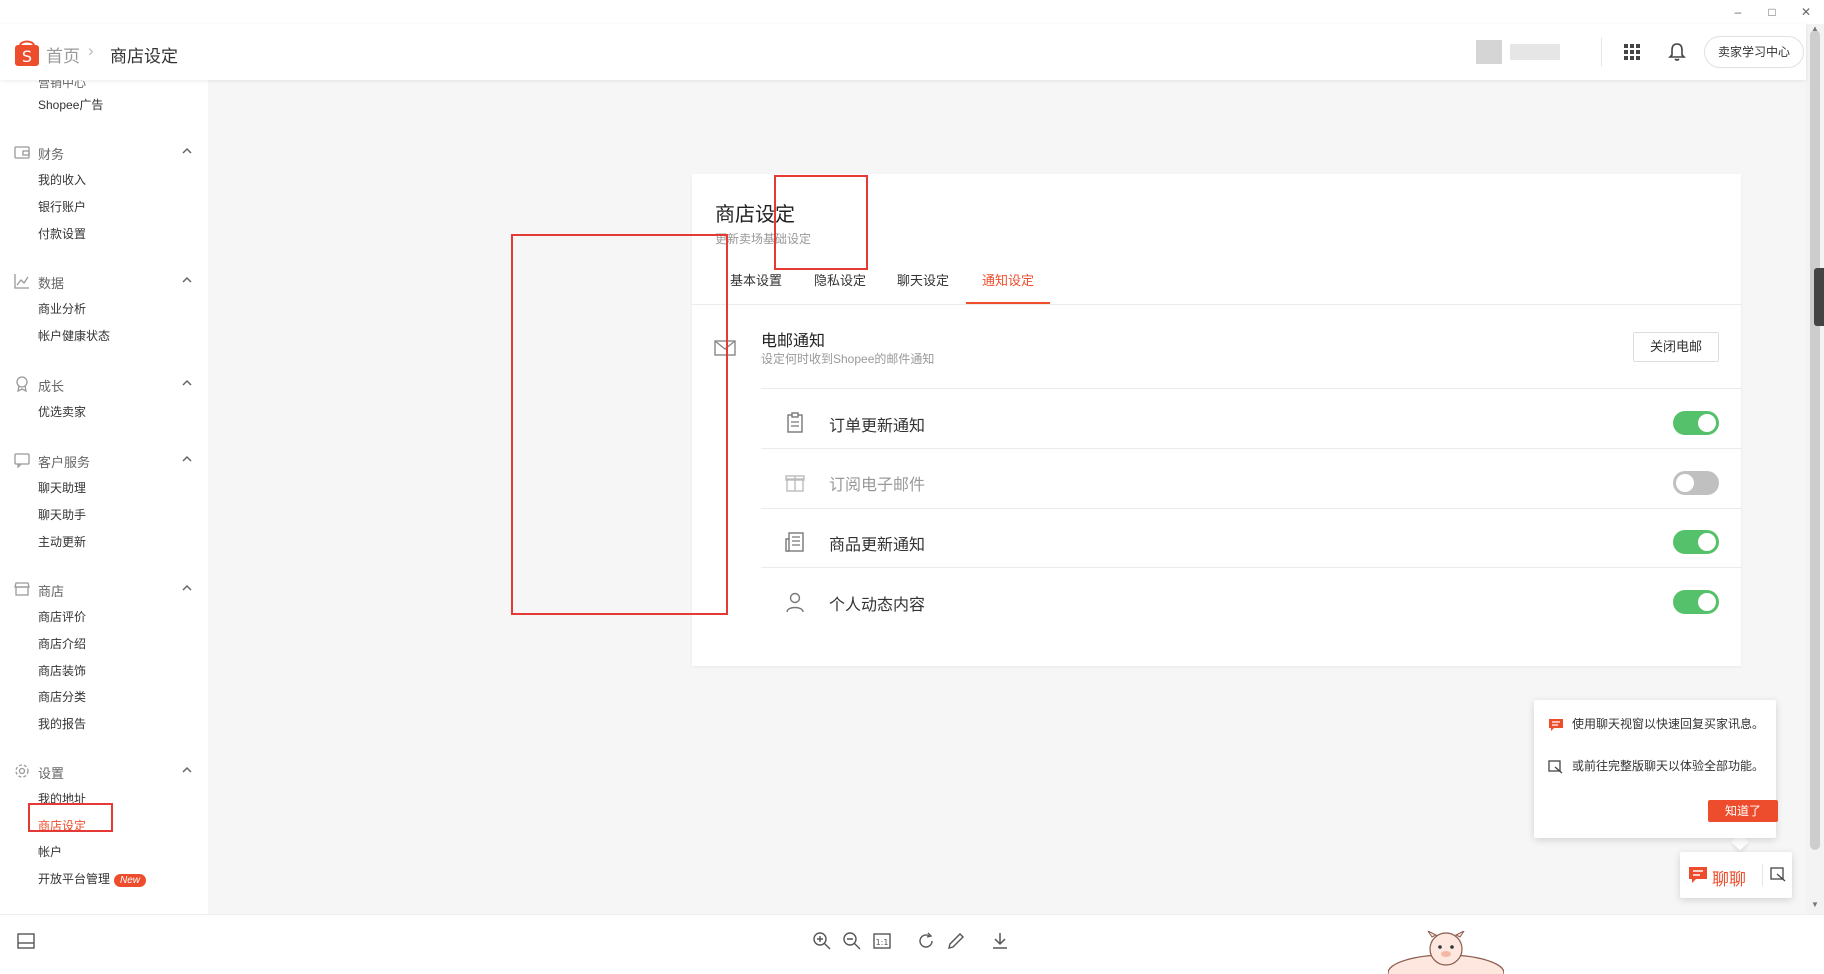 The width and height of the screenshot is (1824, 974). What do you see at coordinates (62, 233) in the screenshot?
I see `sidebar-item-payment-settings: 付款设置` at bounding box center [62, 233].